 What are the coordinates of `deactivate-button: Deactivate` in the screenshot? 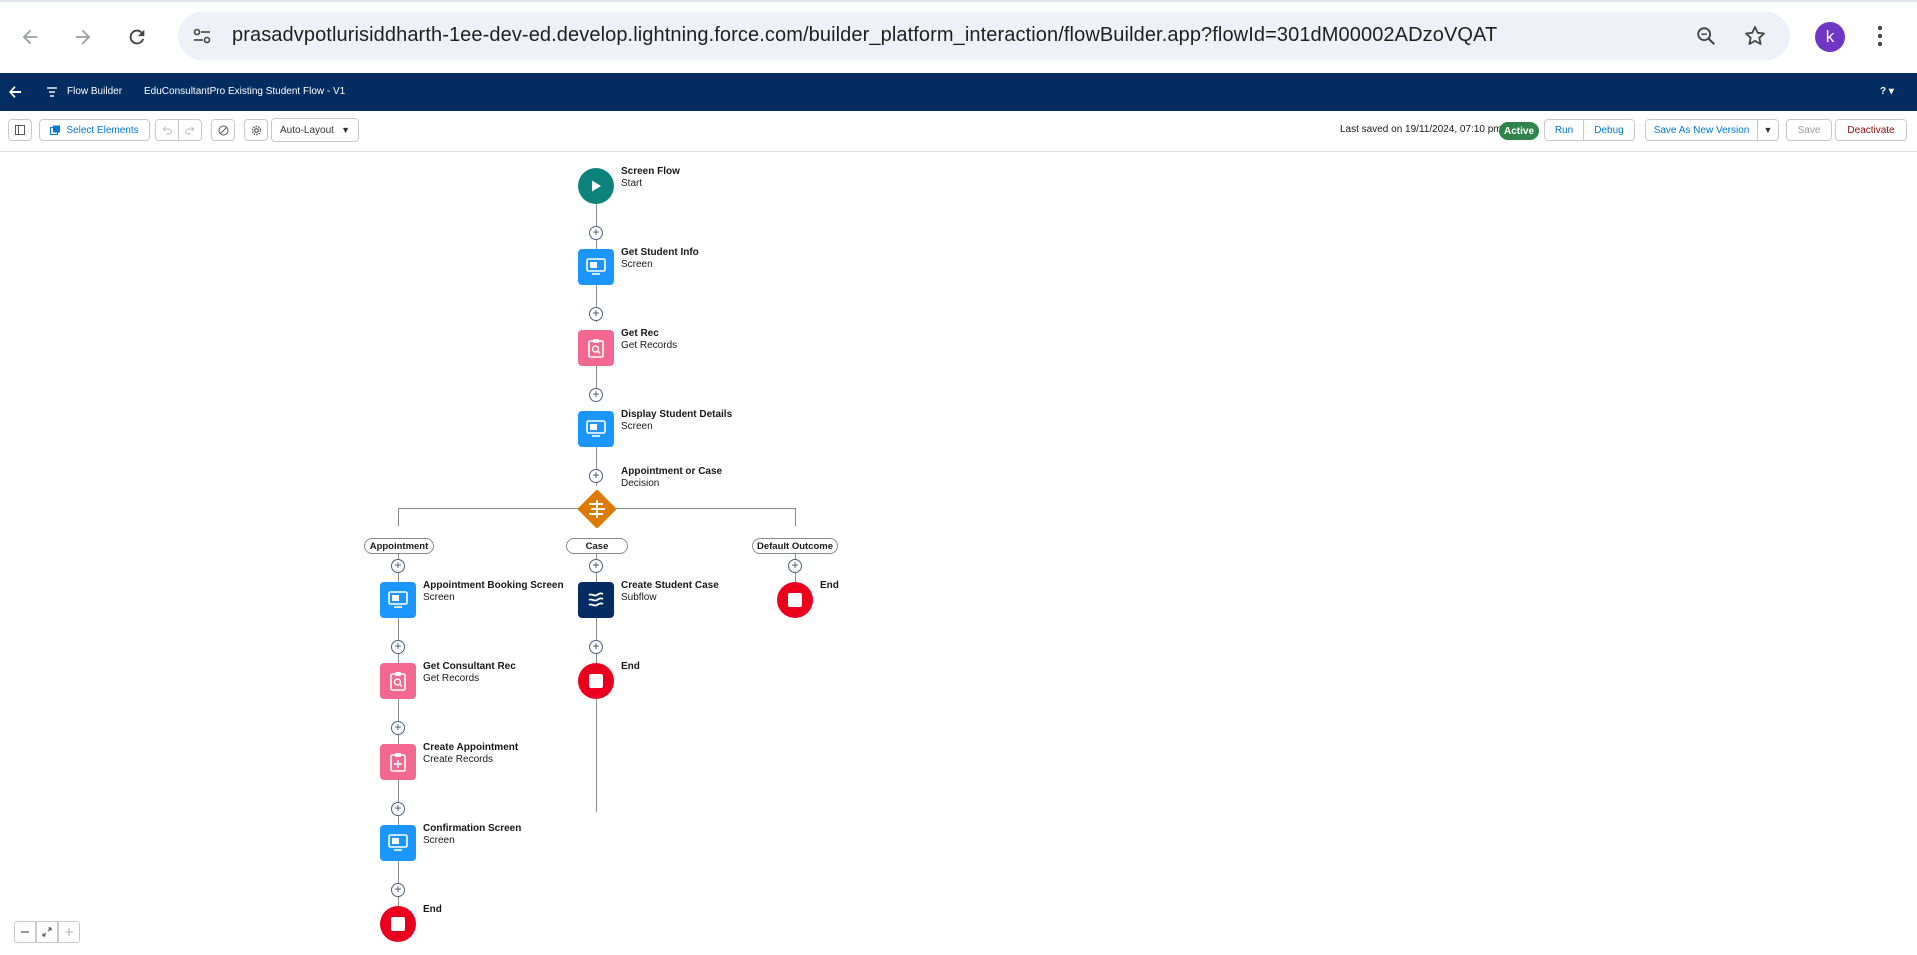 It's located at (1871, 130).